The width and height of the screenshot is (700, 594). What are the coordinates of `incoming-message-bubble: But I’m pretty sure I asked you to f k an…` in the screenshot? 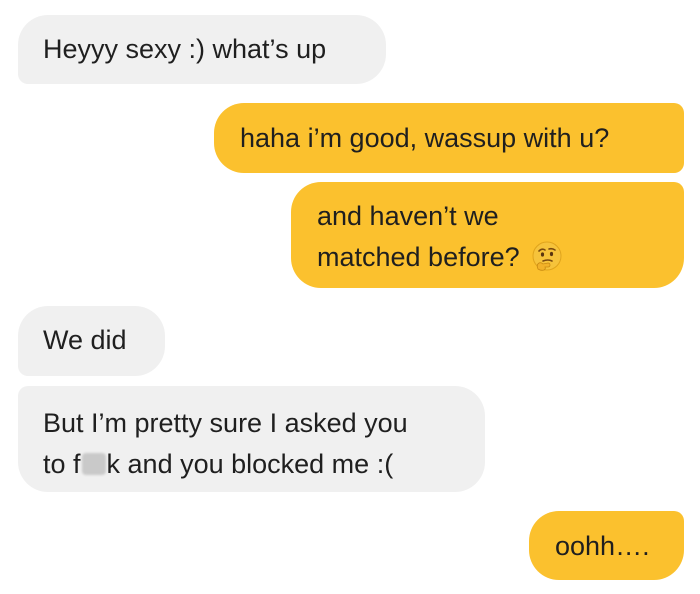 It's located at (251, 439).